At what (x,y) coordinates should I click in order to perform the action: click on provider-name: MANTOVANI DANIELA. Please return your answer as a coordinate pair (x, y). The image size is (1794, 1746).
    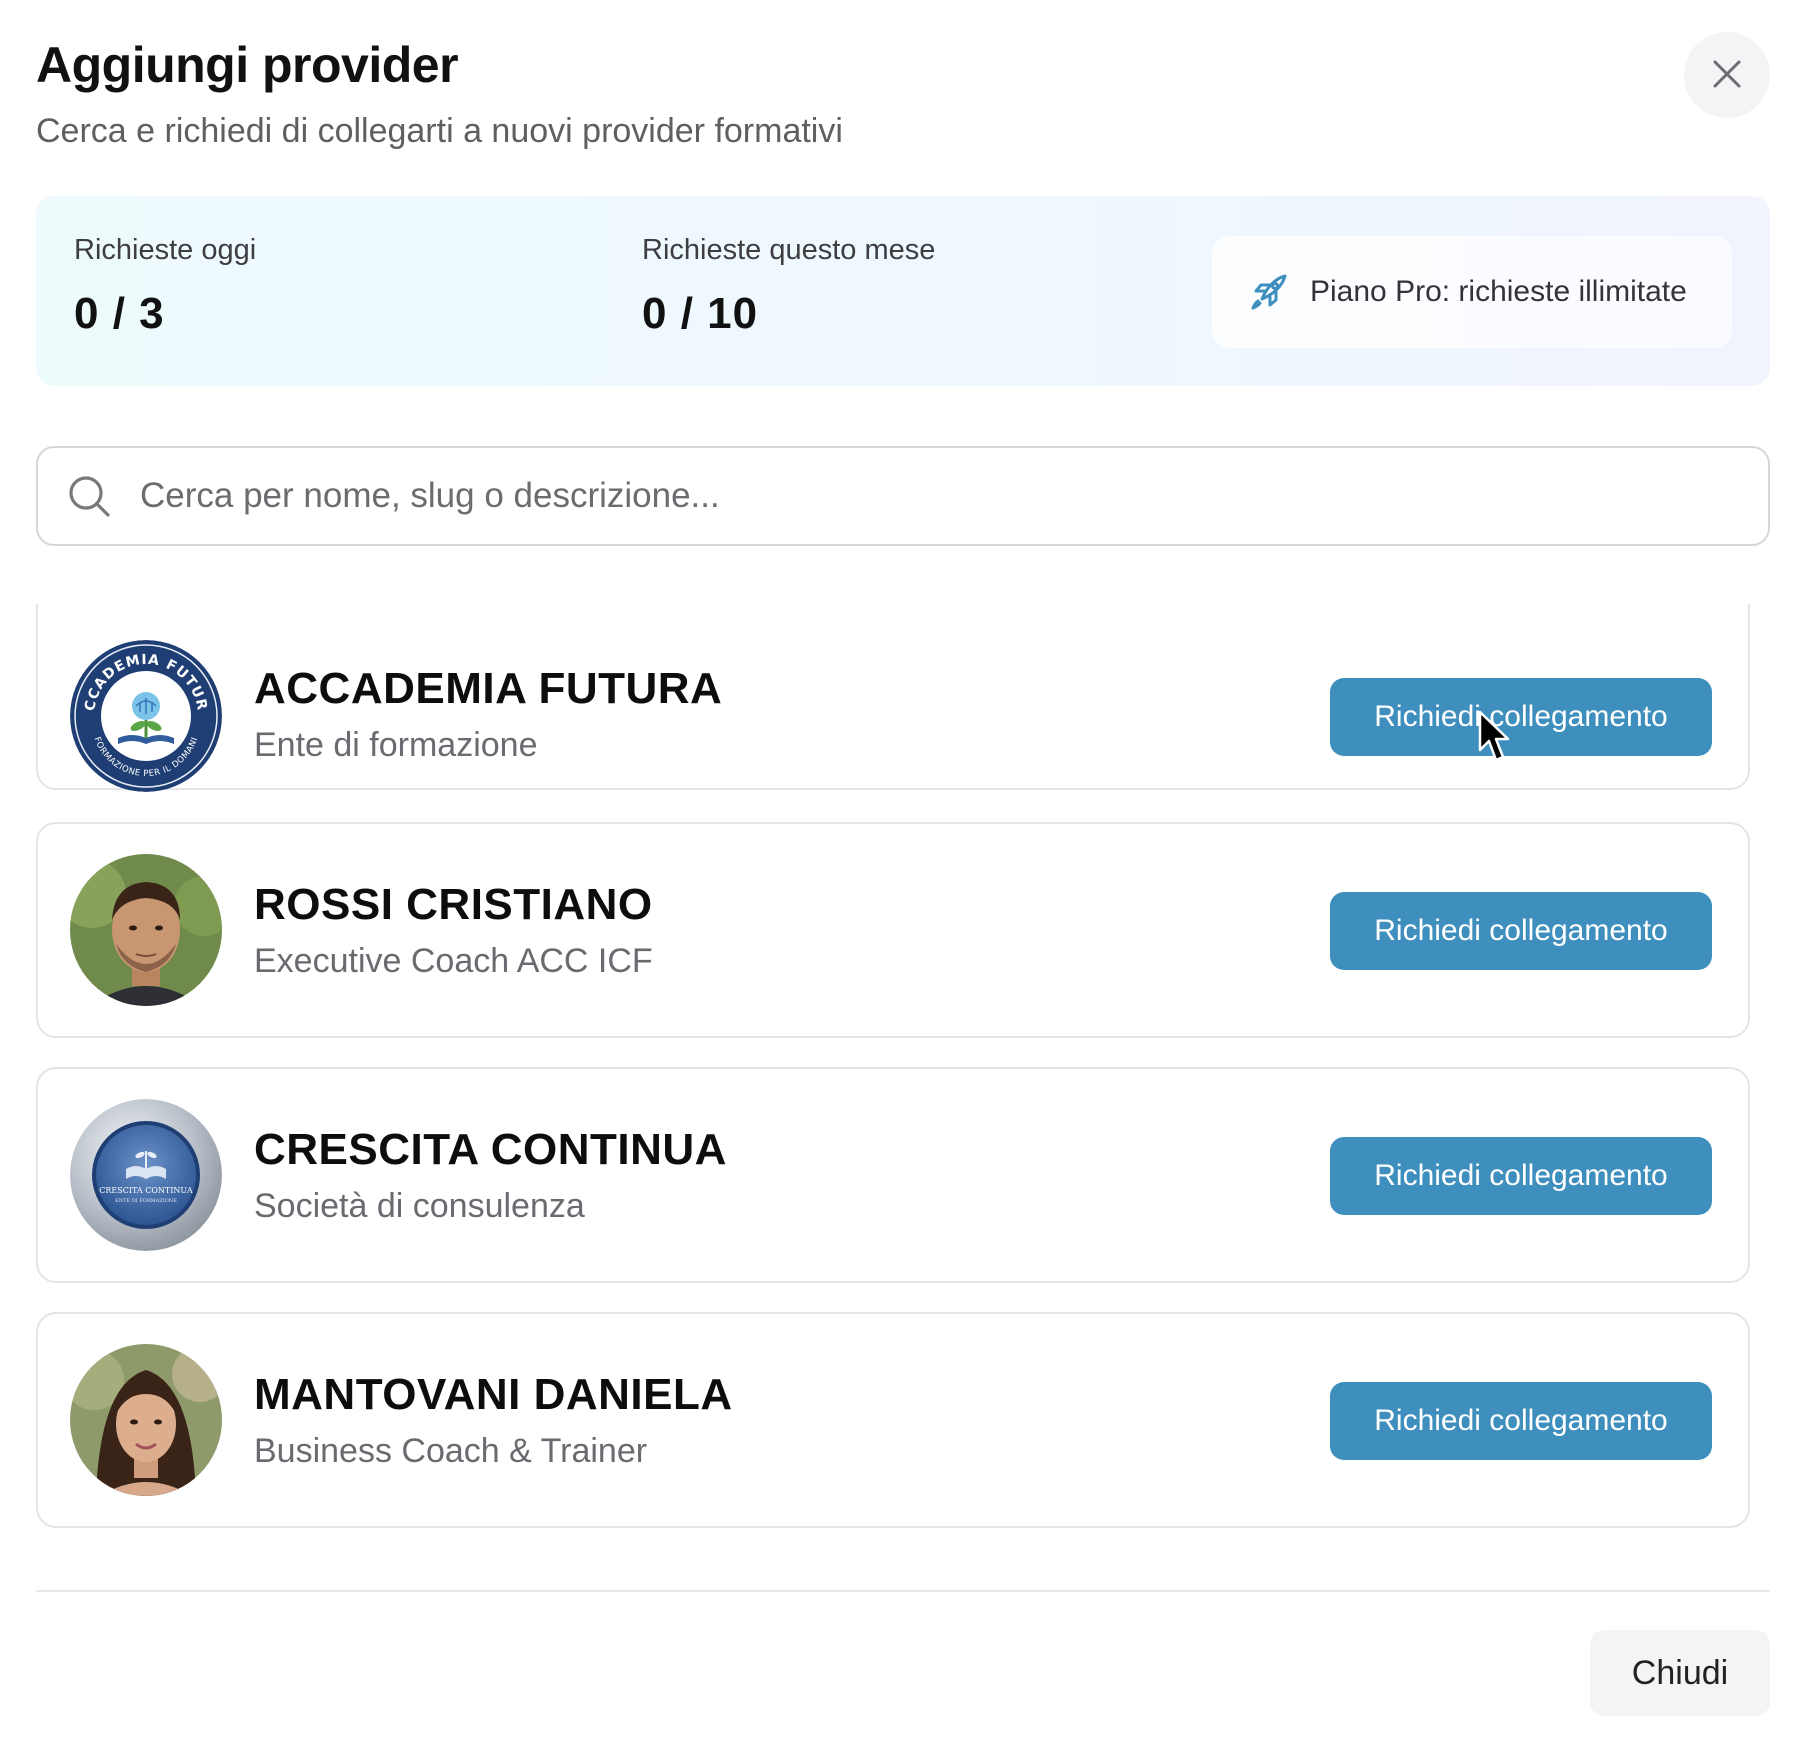
    Looking at the image, I should click on (493, 1394).